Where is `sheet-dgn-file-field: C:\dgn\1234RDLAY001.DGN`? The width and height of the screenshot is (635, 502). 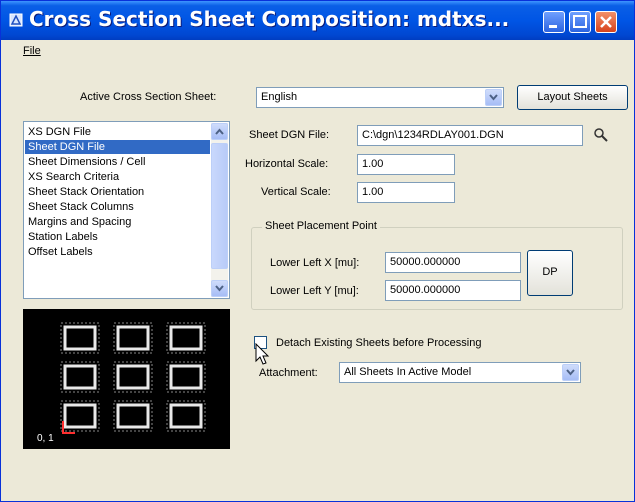
sheet-dgn-file-field: C:\dgn\1234RDLAY001.DGN is located at coordinates (470, 135).